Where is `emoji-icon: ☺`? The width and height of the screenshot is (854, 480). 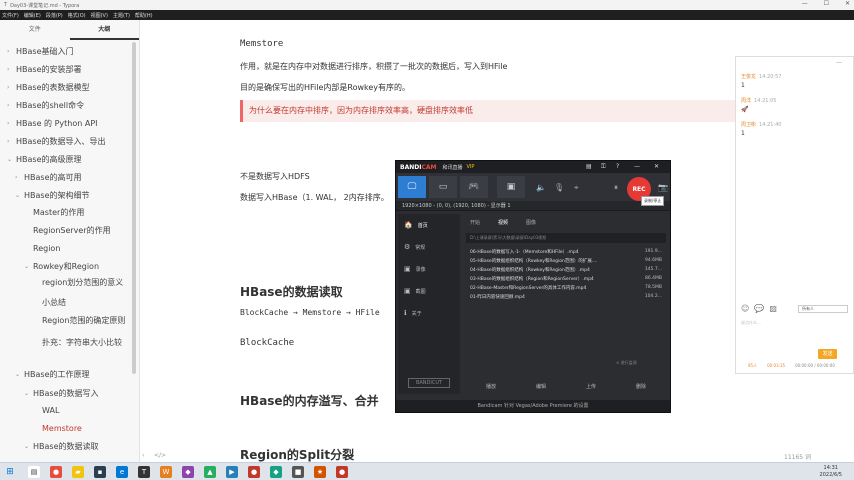 emoji-icon: ☺ is located at coordinates (745, 308).